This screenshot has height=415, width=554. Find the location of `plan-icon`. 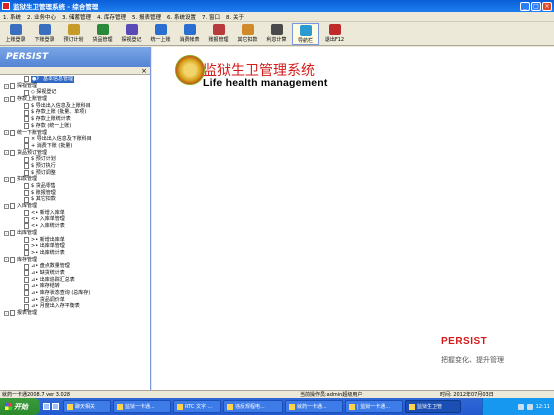

plan-icon is located at coordinates (73, 29).